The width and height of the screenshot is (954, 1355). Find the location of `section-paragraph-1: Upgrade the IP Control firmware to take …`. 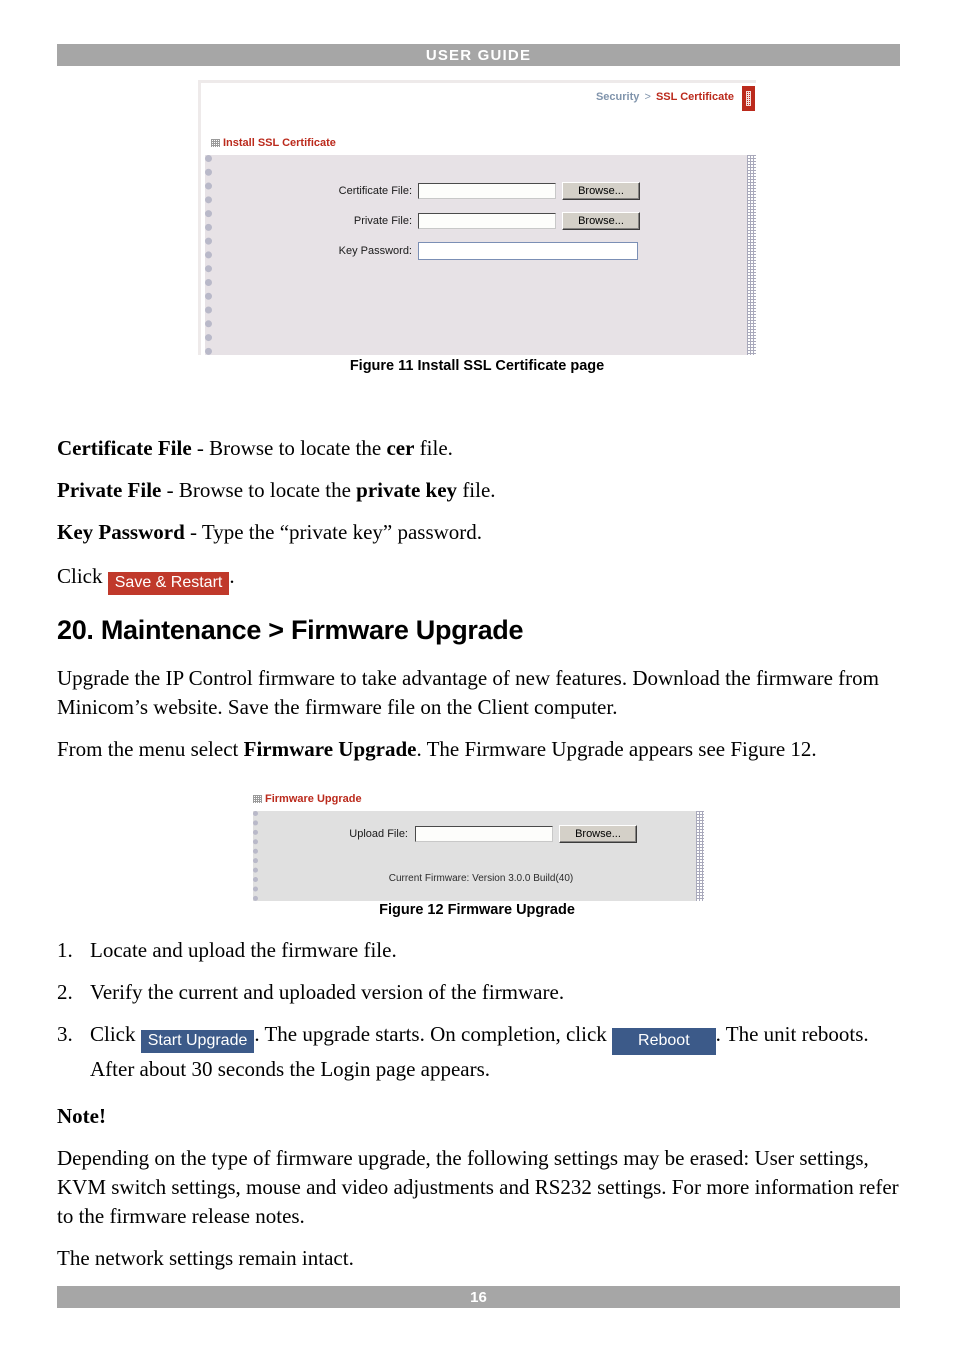

section-paragraph-1: Upgrade the IP Control firmware to take … is located at coordinates (468, 692).